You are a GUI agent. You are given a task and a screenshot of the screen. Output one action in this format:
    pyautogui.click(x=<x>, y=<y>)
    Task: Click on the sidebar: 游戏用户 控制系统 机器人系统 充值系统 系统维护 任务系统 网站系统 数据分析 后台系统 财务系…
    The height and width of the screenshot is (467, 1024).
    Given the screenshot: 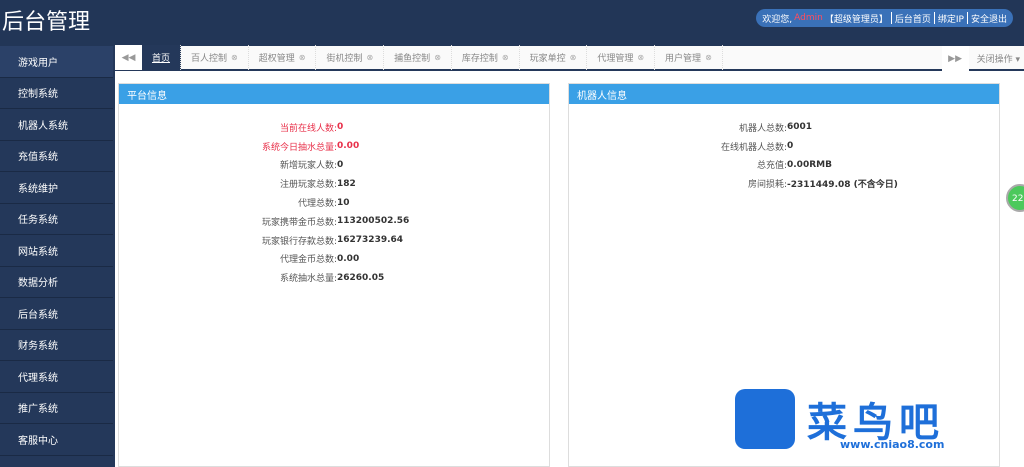 What is the action you would take?
    pyautogui.click(x=56, y=256)
    